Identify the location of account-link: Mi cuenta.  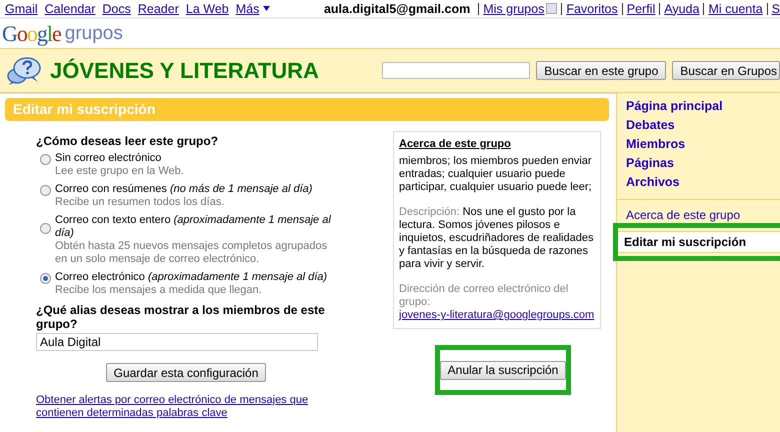
(735, 9).